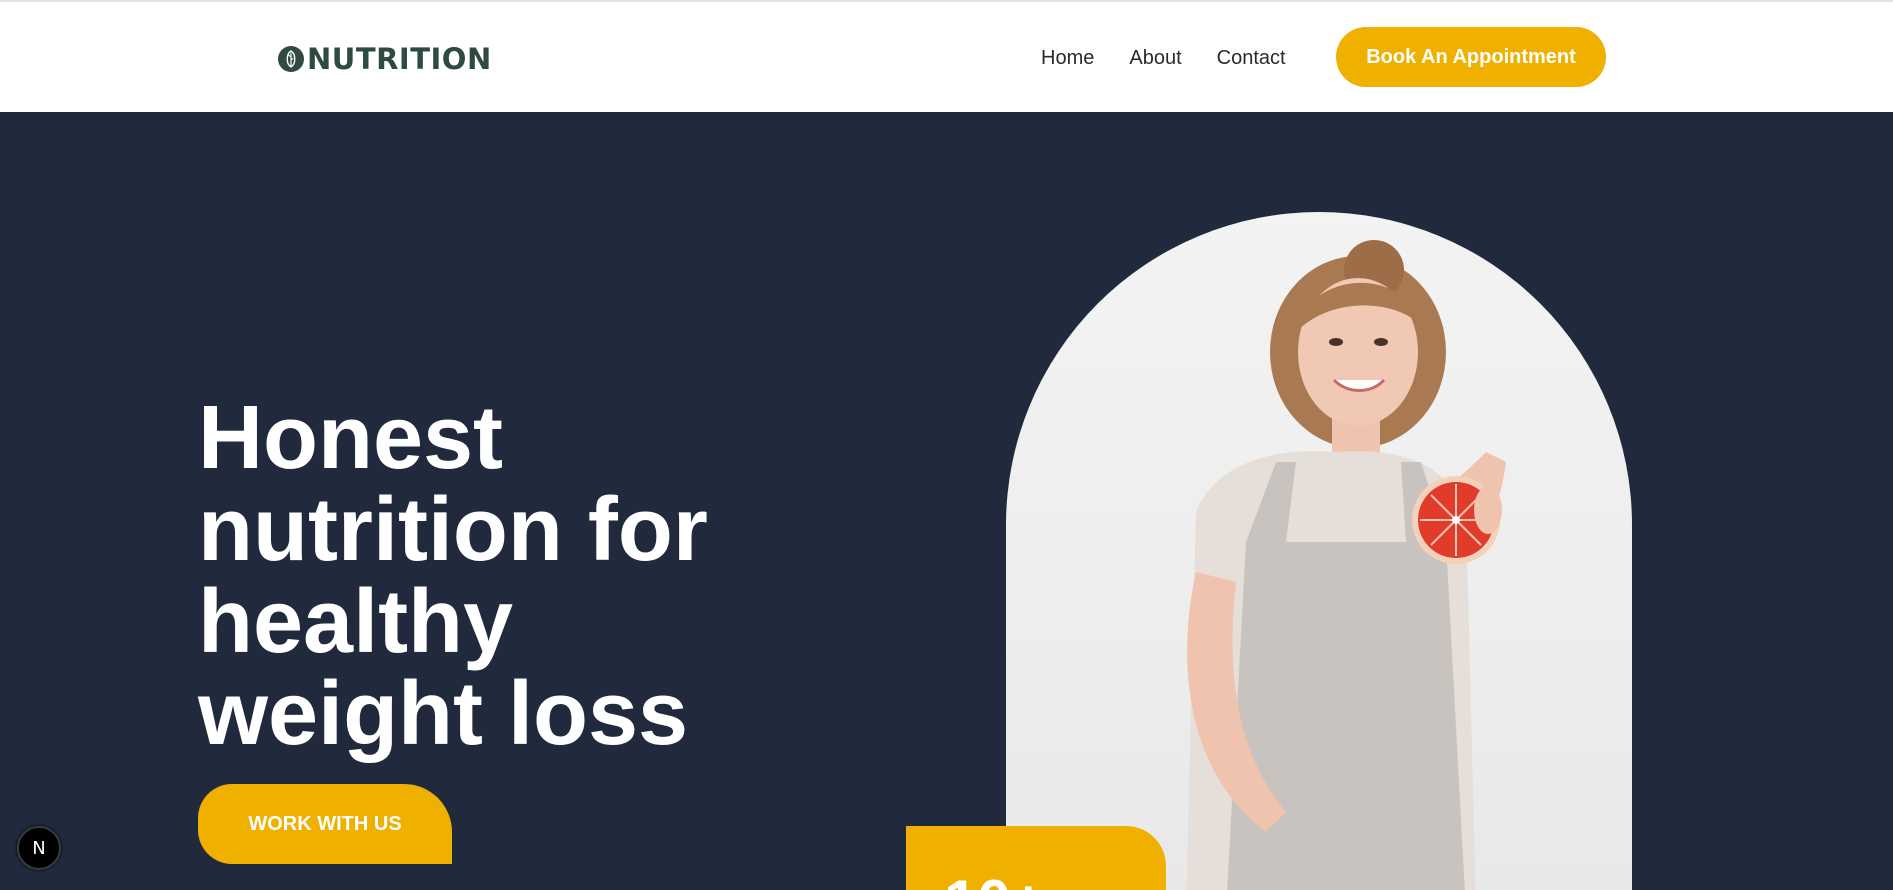 This screenshot has width=1893, height=890. Describe the element at coordinates (995, 881) in the screenshot. I see `stat-number: 10+` at that location.